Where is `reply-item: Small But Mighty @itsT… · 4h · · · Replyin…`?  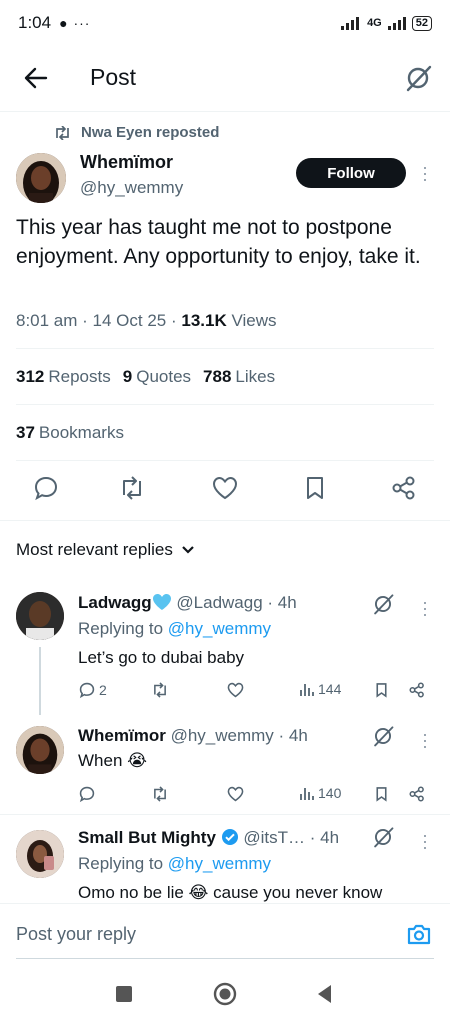
reply-item: Small But Mighty @itsT… · 4h · · · Replyin… is located at coordinates (225, 861).